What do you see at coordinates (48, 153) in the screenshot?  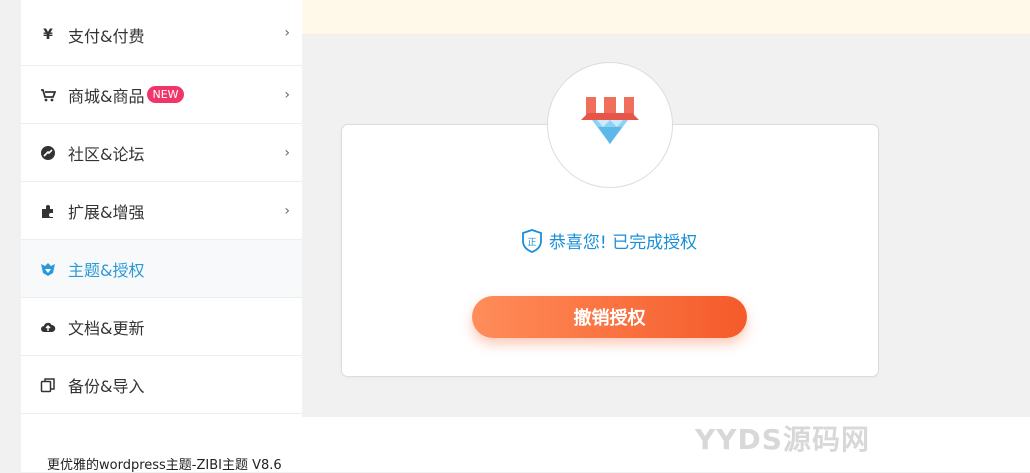 I see `community-icon` at bounding box center [48, 153].